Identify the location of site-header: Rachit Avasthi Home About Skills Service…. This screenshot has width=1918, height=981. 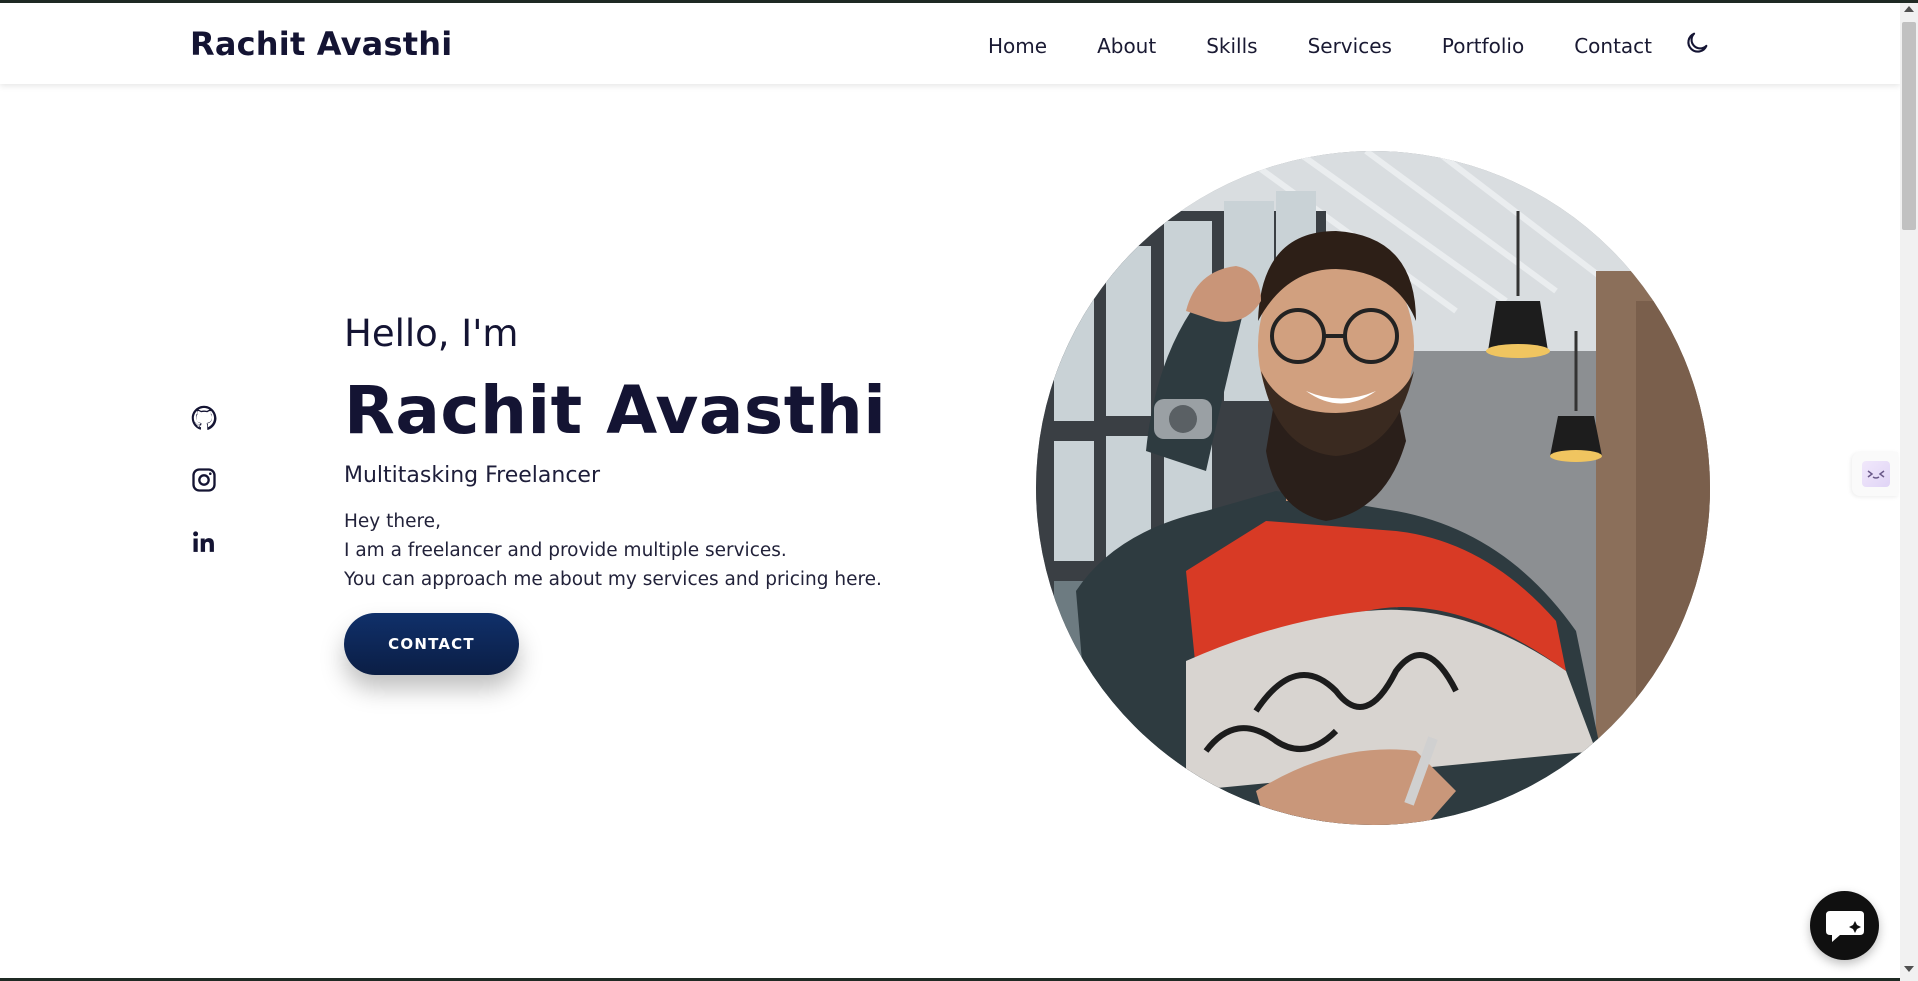
(950, 43).